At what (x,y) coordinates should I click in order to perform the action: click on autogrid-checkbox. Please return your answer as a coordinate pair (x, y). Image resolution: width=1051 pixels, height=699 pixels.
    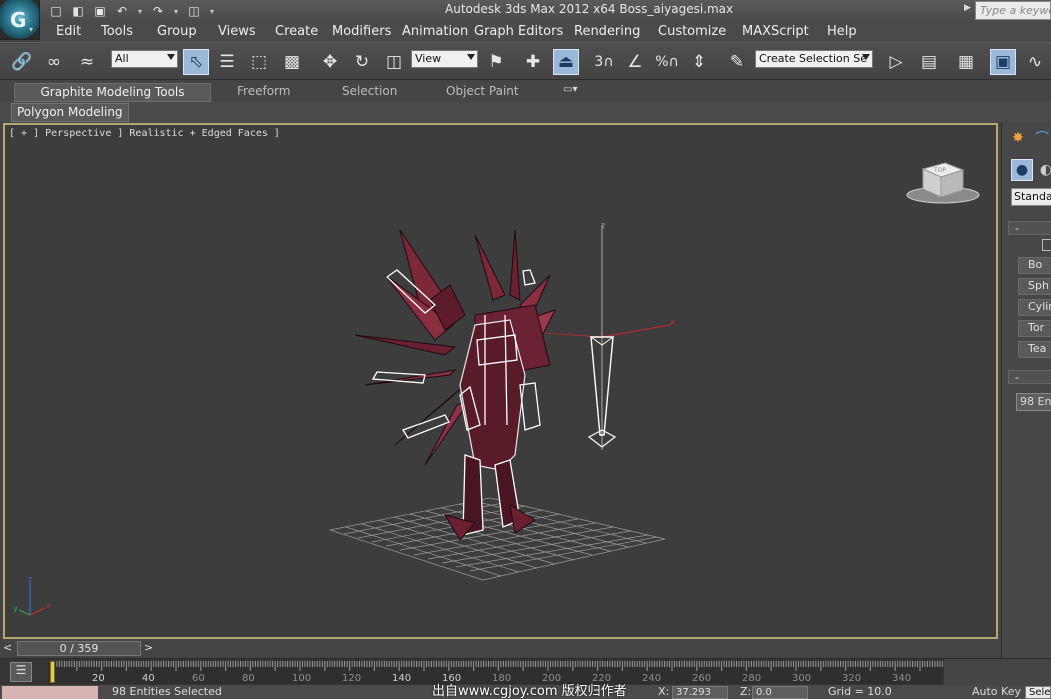
    Looking at the image, I should click on (1046, 245).